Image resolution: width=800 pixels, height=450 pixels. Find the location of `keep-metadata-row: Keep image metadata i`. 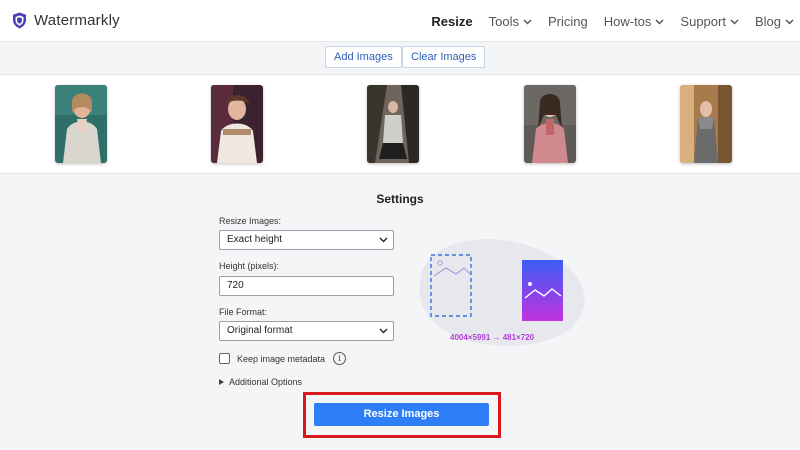

keep-metadata-row: Keep image metadata i is located at coordinates (283, 358).